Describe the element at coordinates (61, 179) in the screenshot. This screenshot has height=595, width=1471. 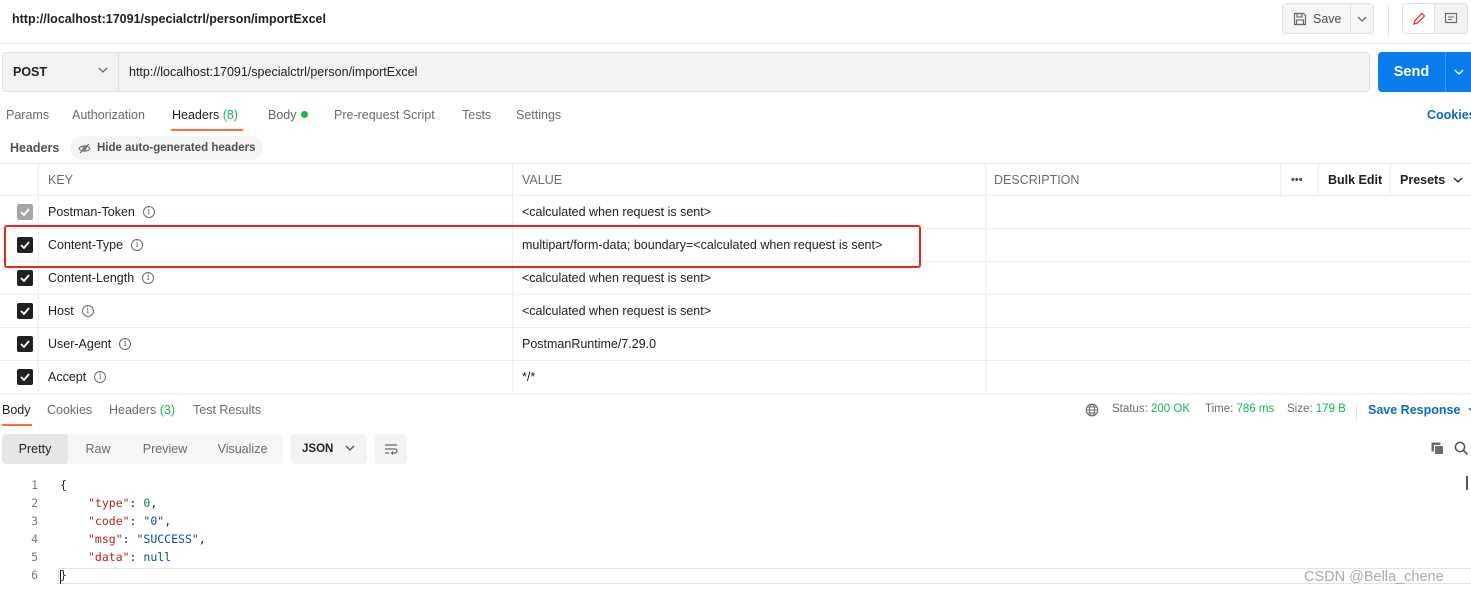
I see `column-header-key: KEY` at that location.